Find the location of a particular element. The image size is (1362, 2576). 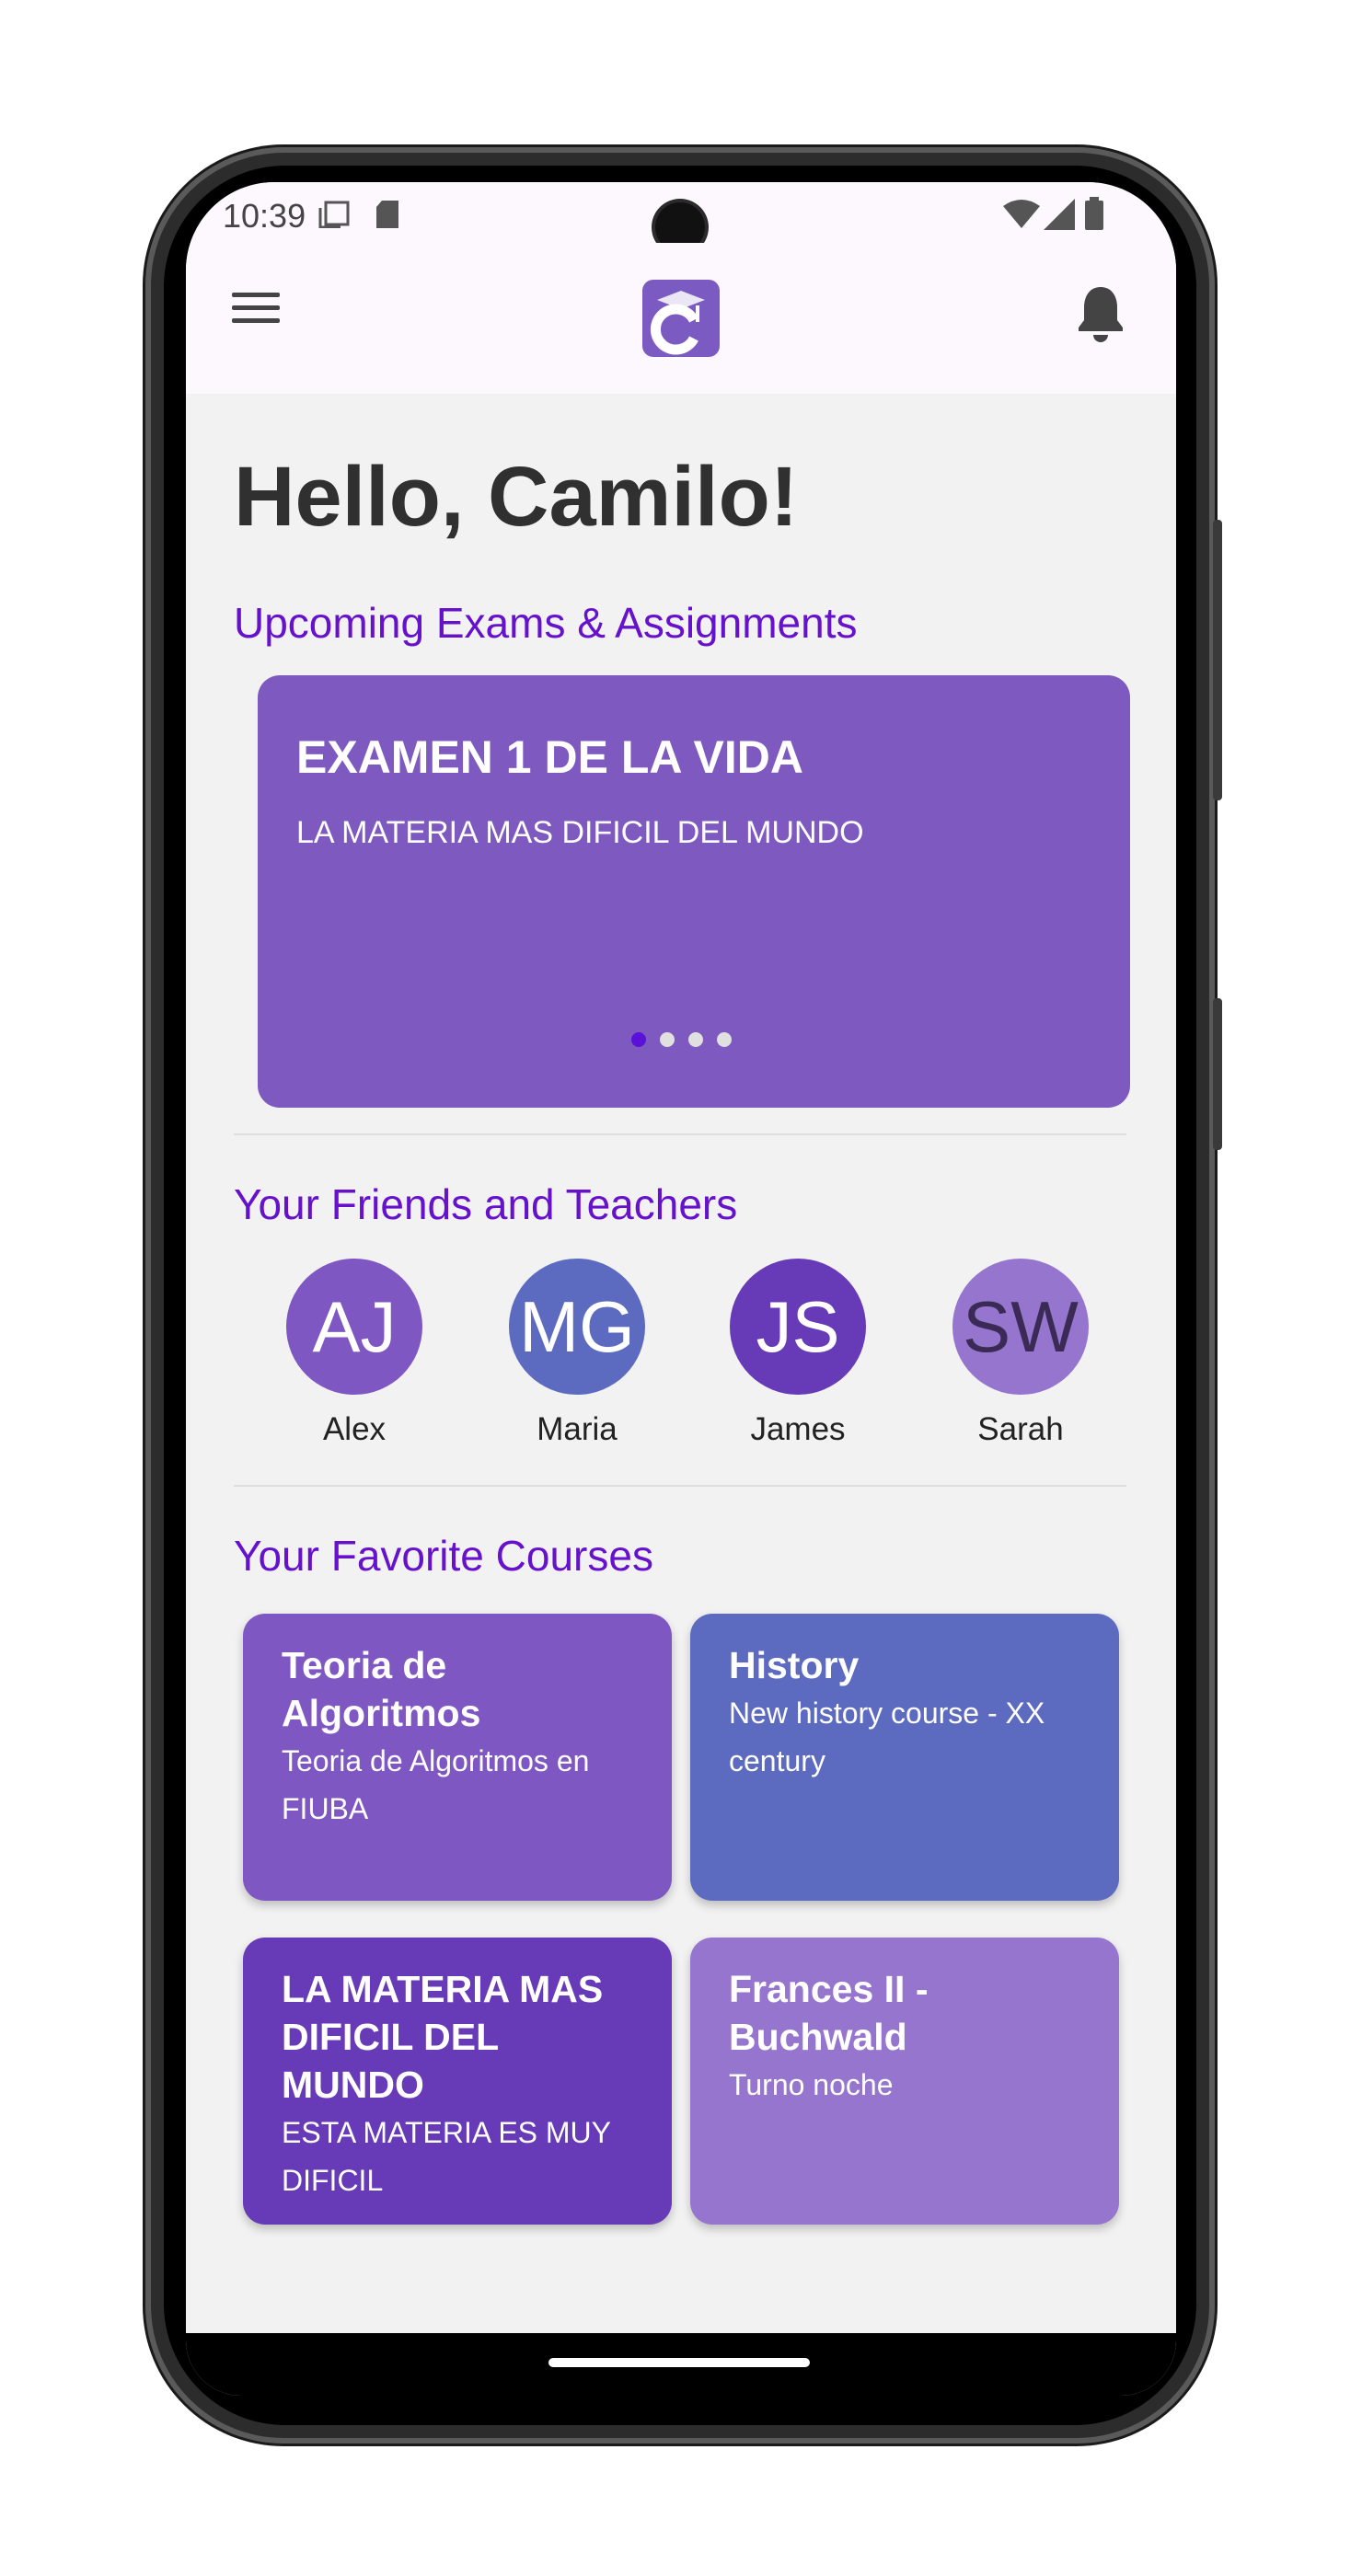

course-title: Teoria de Algoritmos is located at coordinates (381, 1689).